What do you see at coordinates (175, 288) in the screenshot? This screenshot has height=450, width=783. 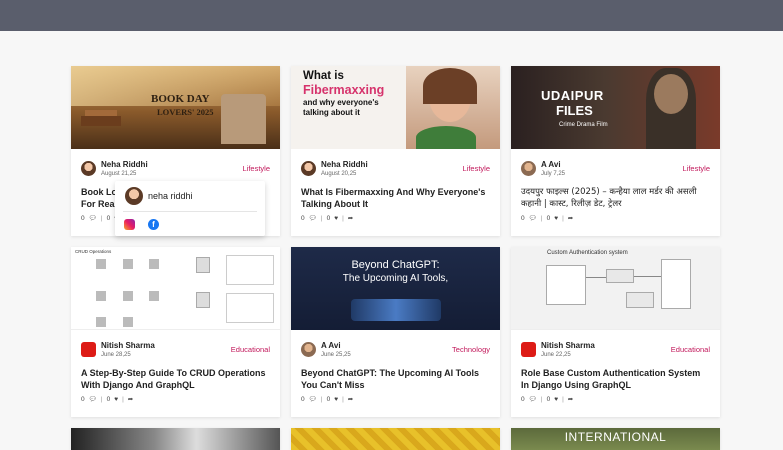 I see `card-thumbnail: CRUD Operations` at bounding box center [175, 288].